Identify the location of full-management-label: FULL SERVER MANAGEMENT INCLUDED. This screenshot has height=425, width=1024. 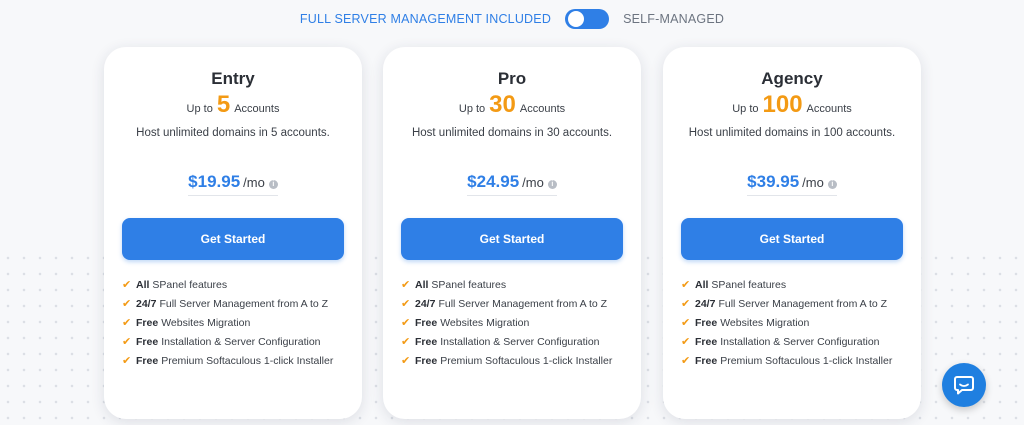
(425, 19).